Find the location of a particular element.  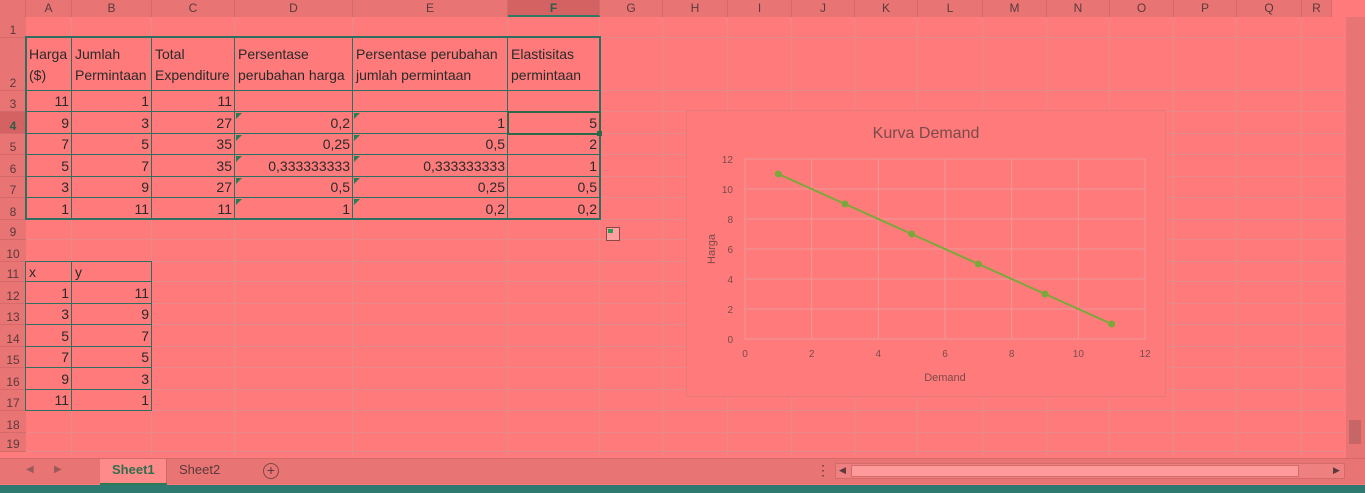

table1-cell-c3: 11 is located at coordinates (193, 101).